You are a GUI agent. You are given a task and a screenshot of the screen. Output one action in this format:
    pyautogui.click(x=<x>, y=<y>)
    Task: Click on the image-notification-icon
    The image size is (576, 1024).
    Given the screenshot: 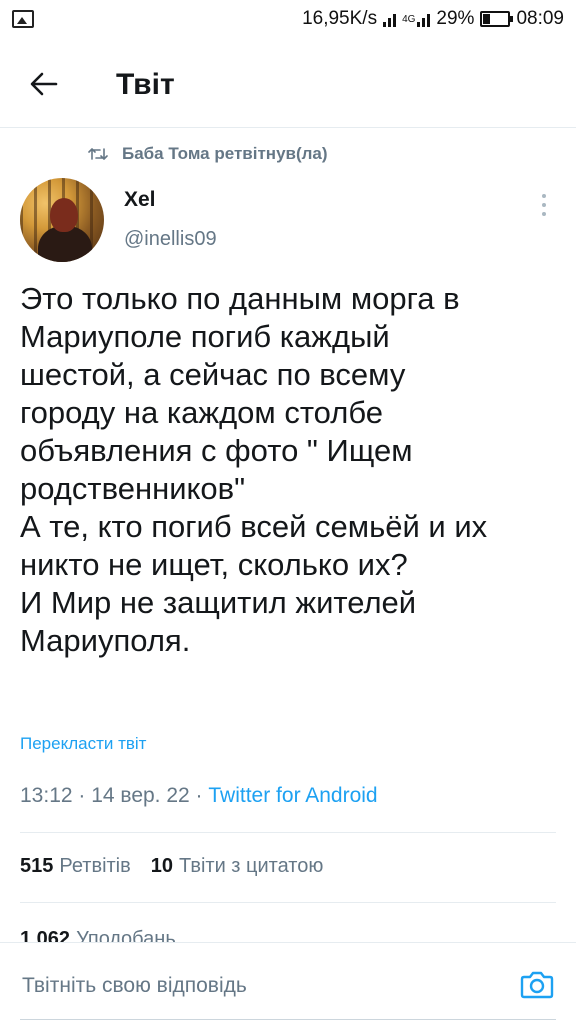 What is the action you would take?
    pyautogui.click(x=23, y=19)
    